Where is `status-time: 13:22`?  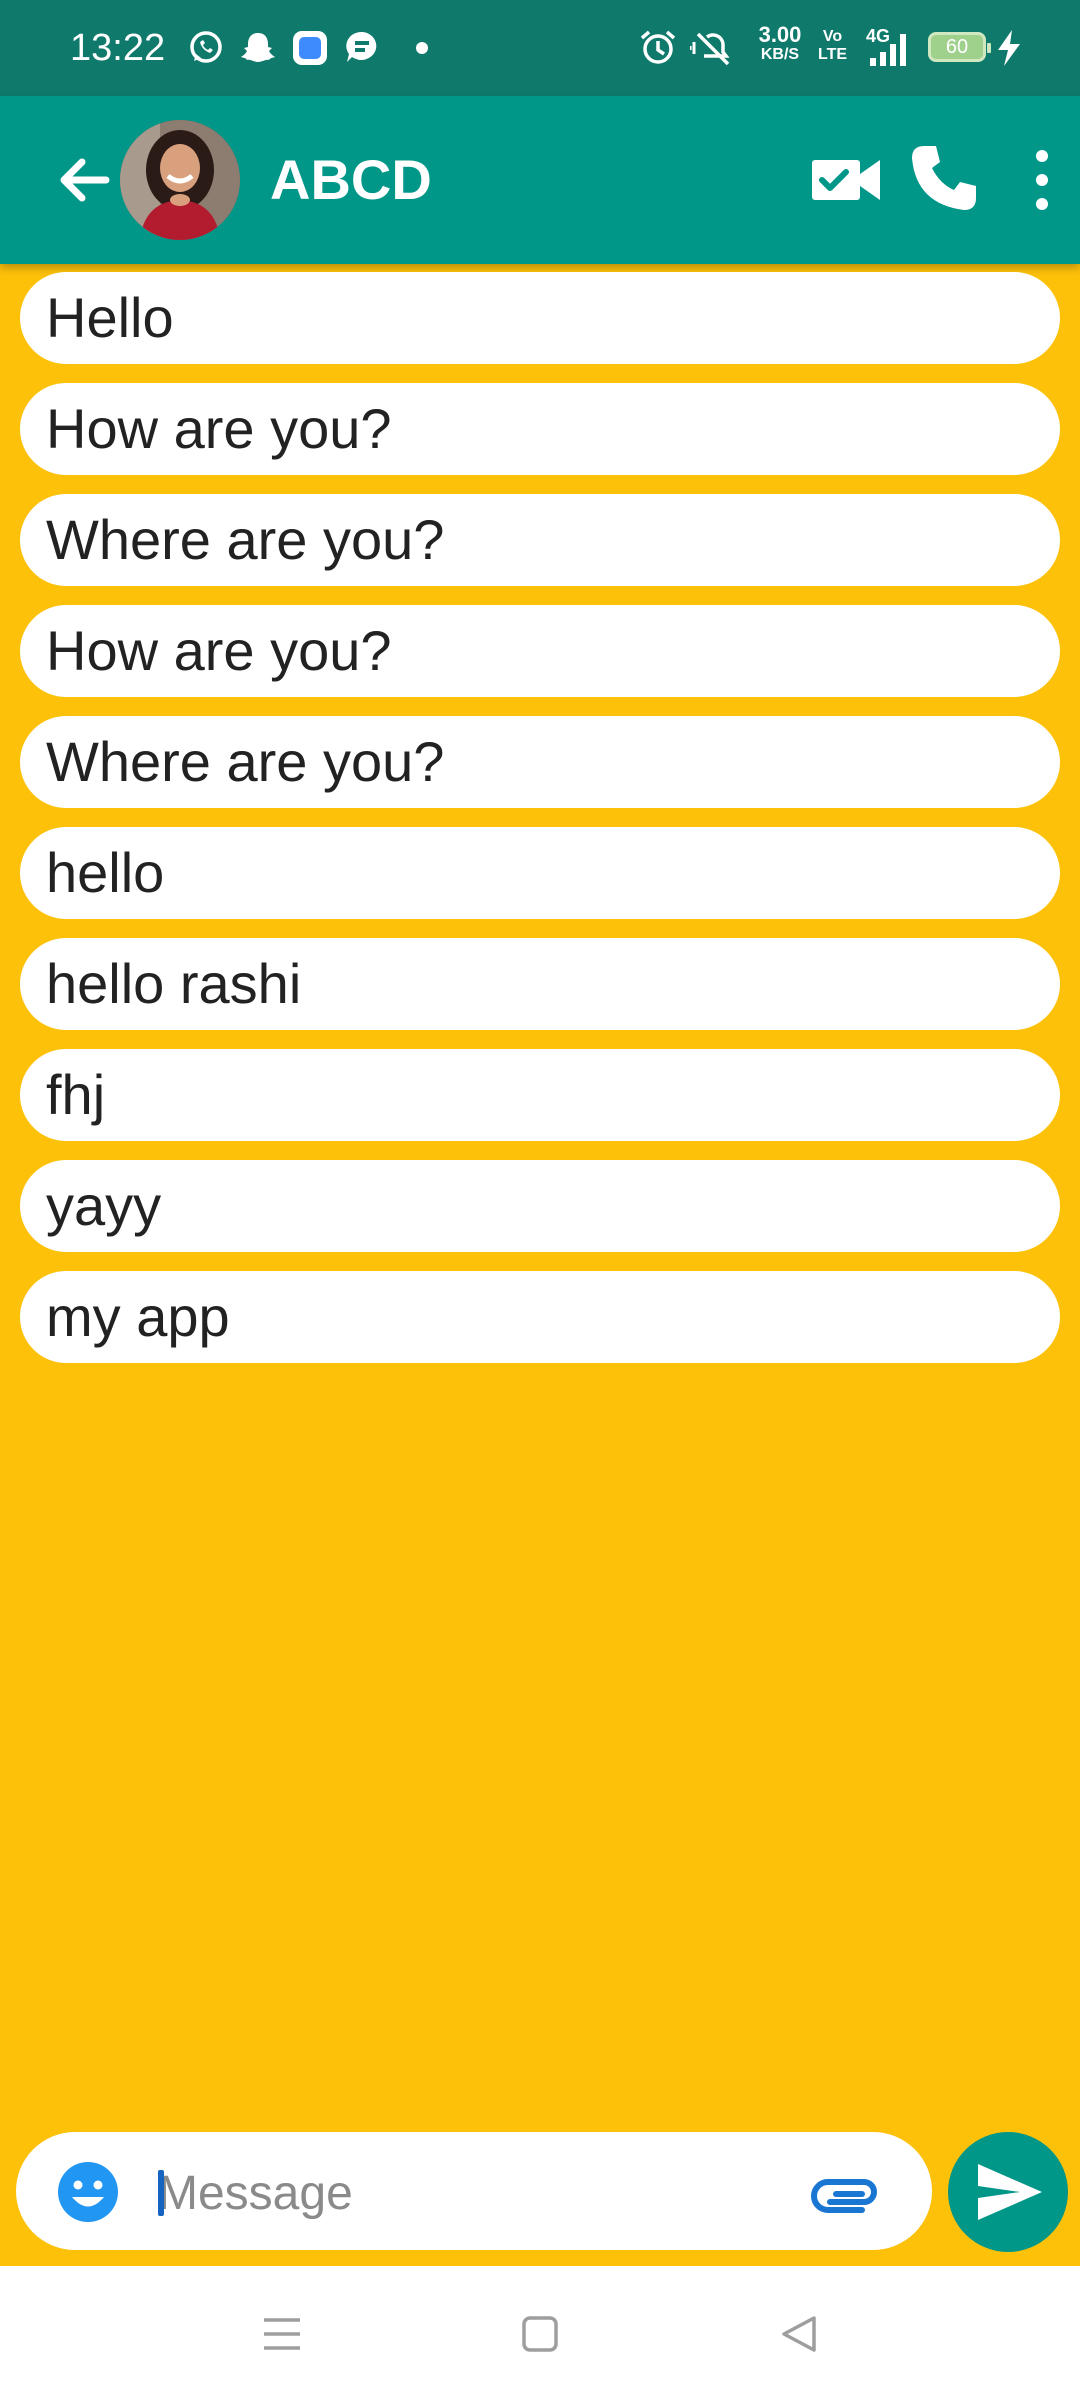
status-time: 13:22 is located at coordinates (118, 48).